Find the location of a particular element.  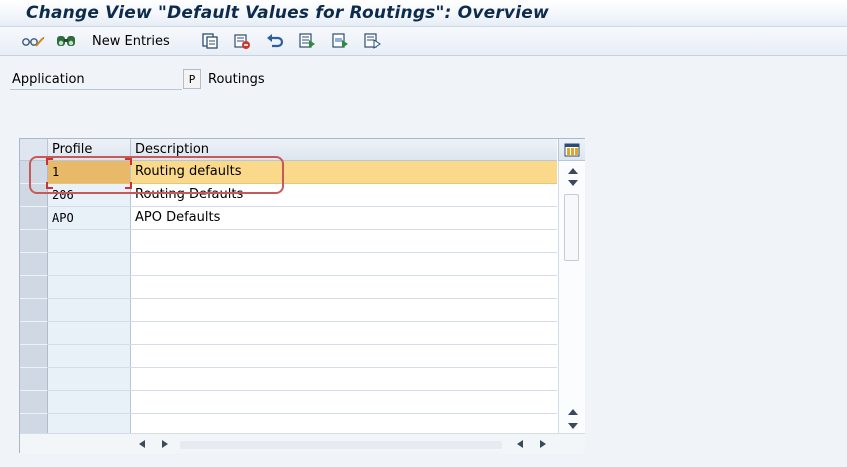

description-cell: Routing Defaults is located at coordinates (344, 195).